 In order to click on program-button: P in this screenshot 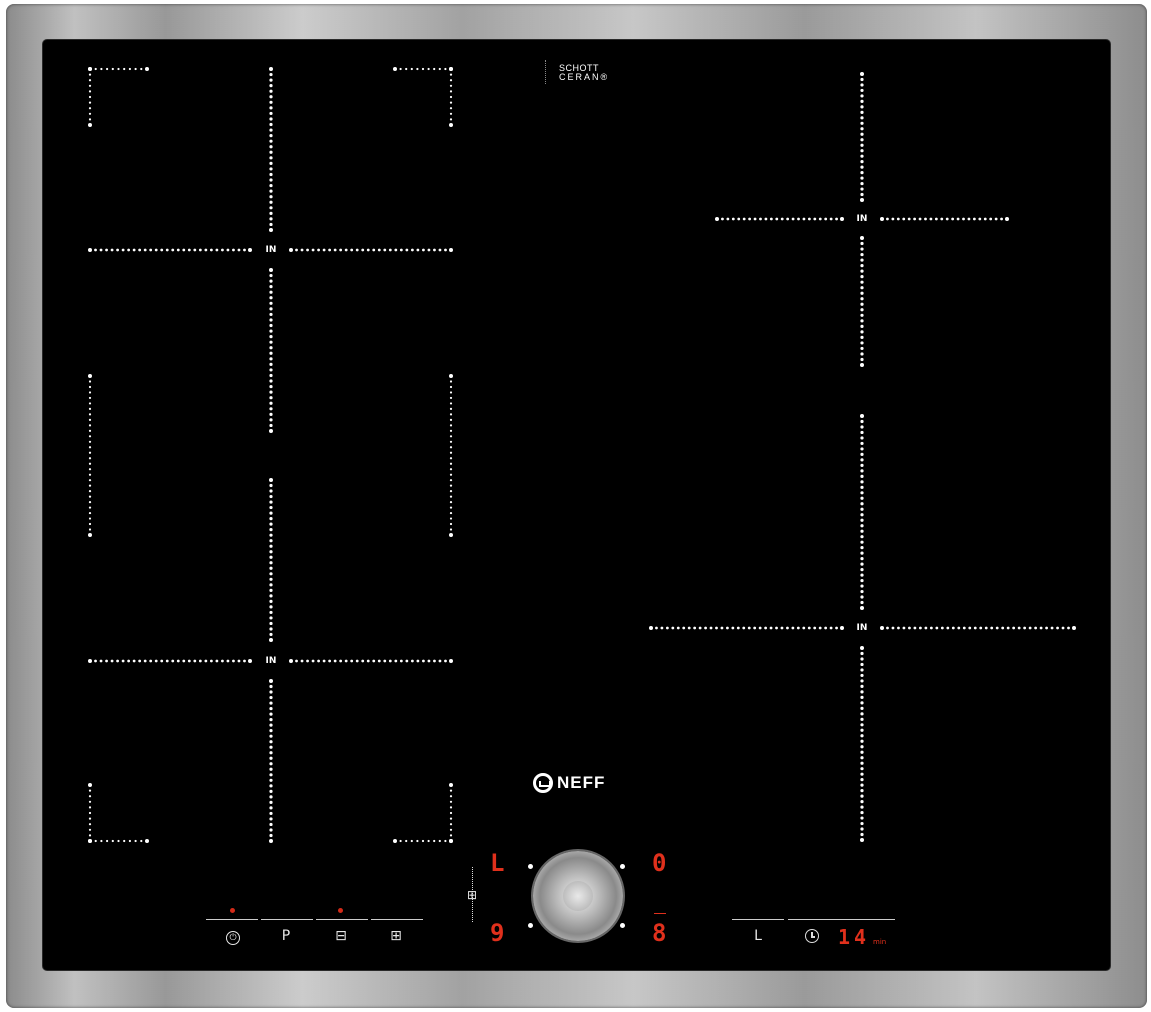, I will do `click(286, 936)`.